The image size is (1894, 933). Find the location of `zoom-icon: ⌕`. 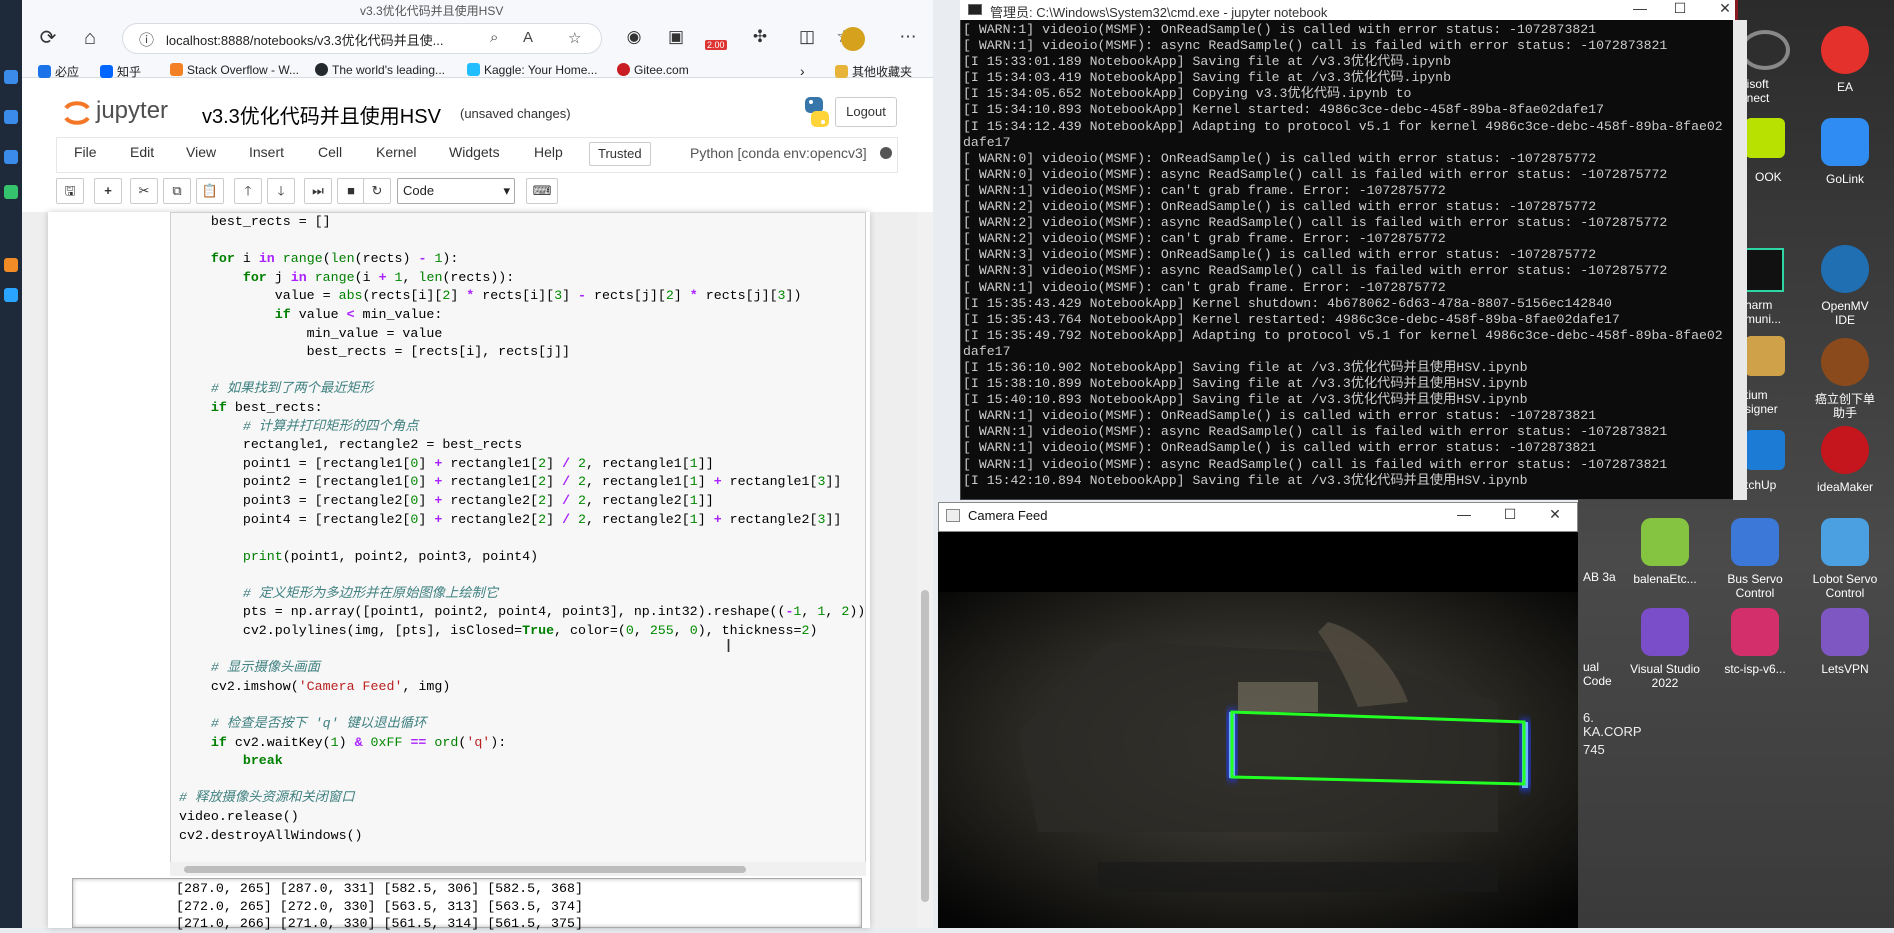

zoom-icon: ⌕ is located at coordinates (494, 37).